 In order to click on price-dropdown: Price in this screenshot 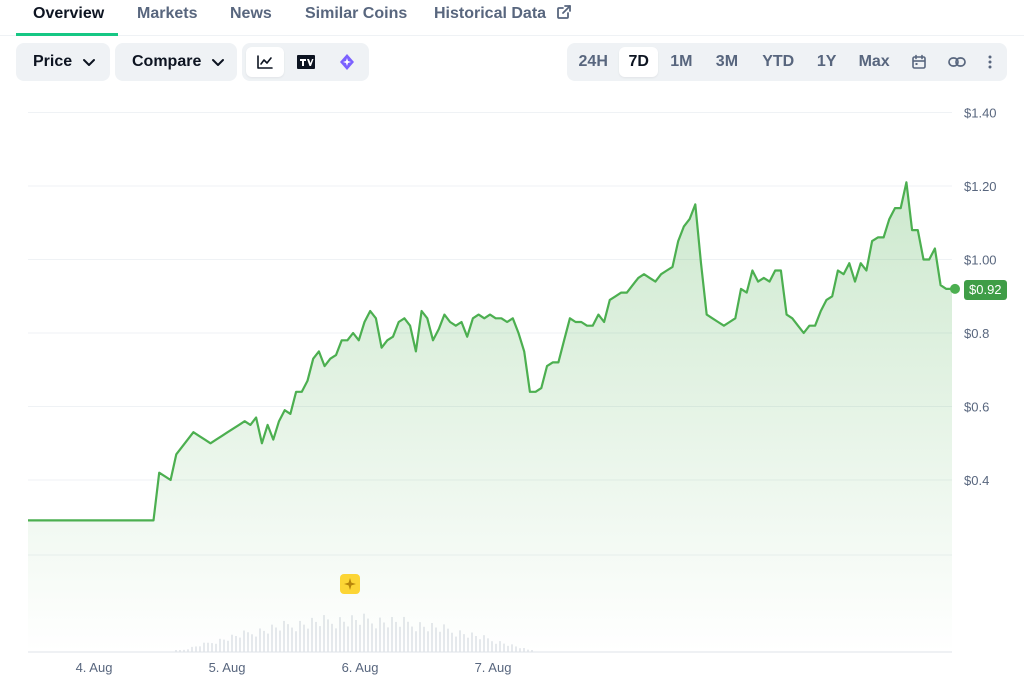, I will do `click(63, 62)`.